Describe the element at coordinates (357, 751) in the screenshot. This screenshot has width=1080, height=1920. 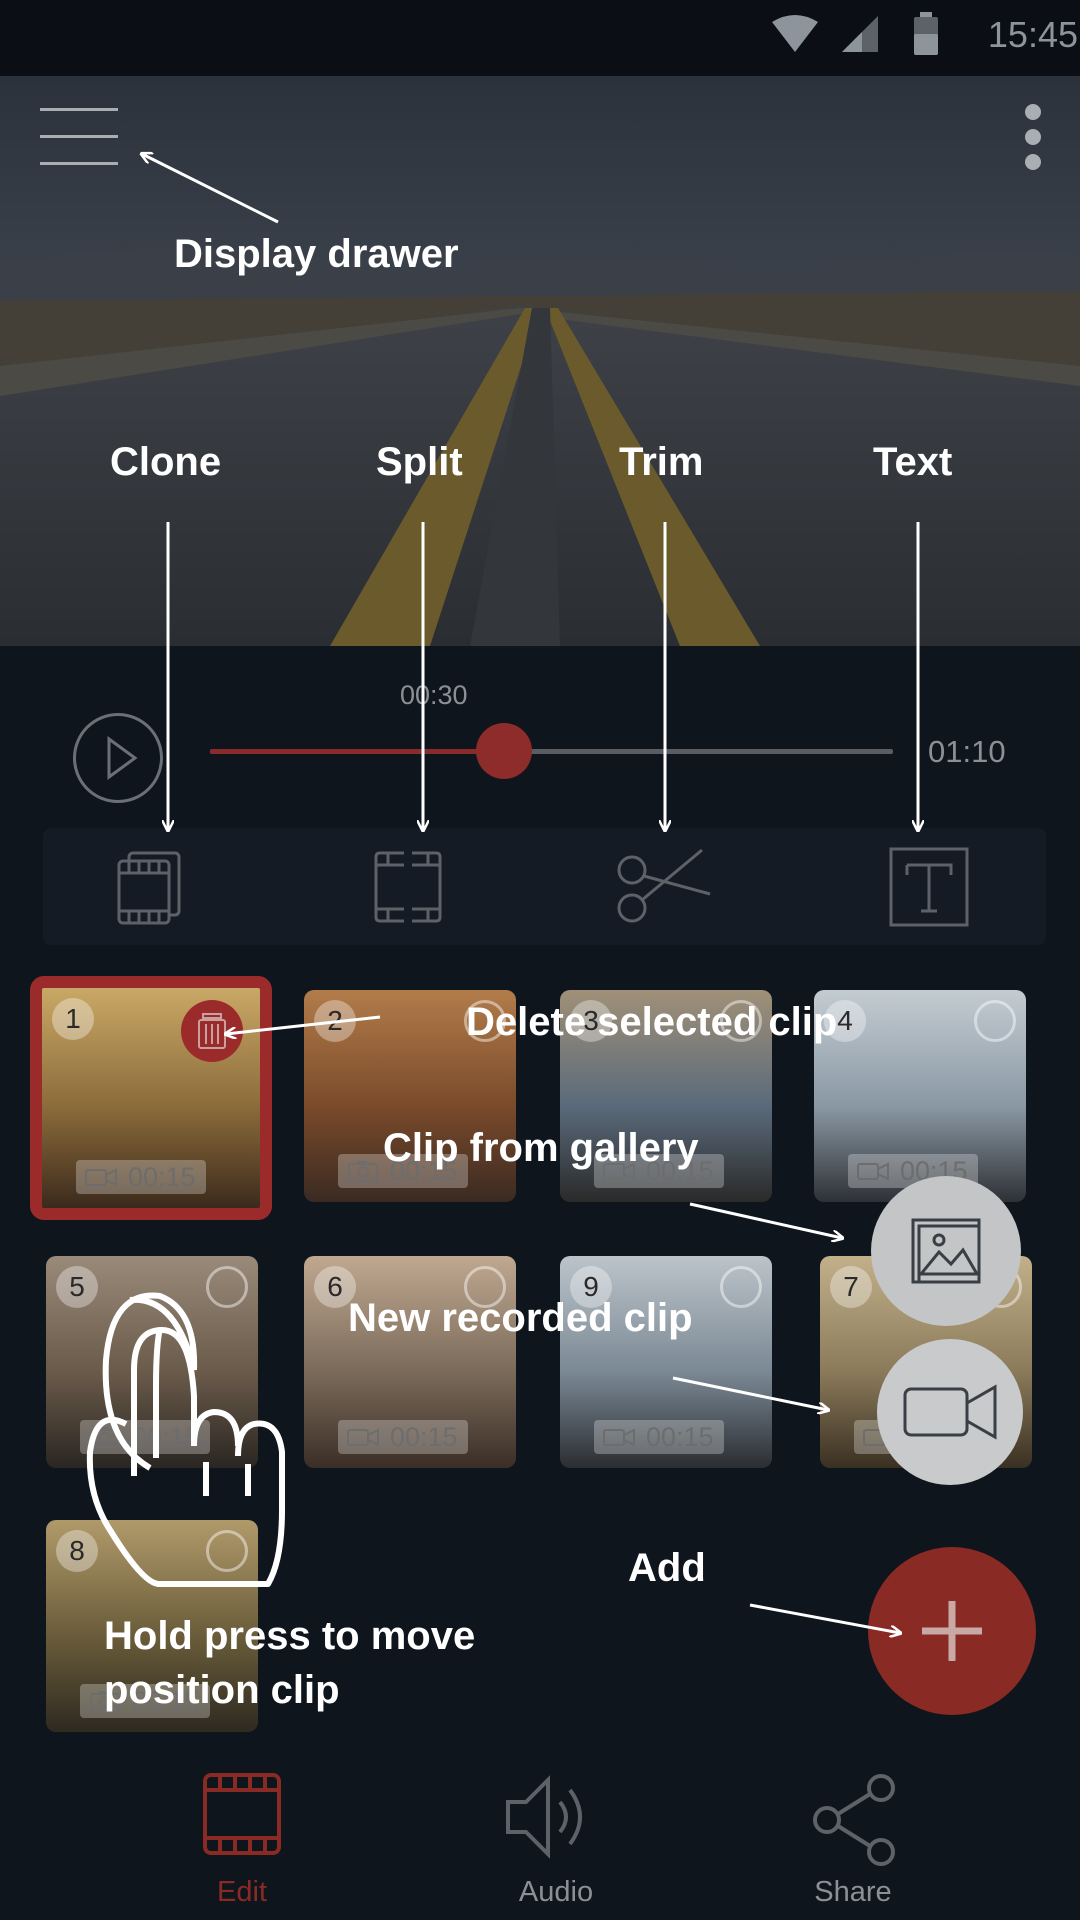
I see `seek-progress` at that location.